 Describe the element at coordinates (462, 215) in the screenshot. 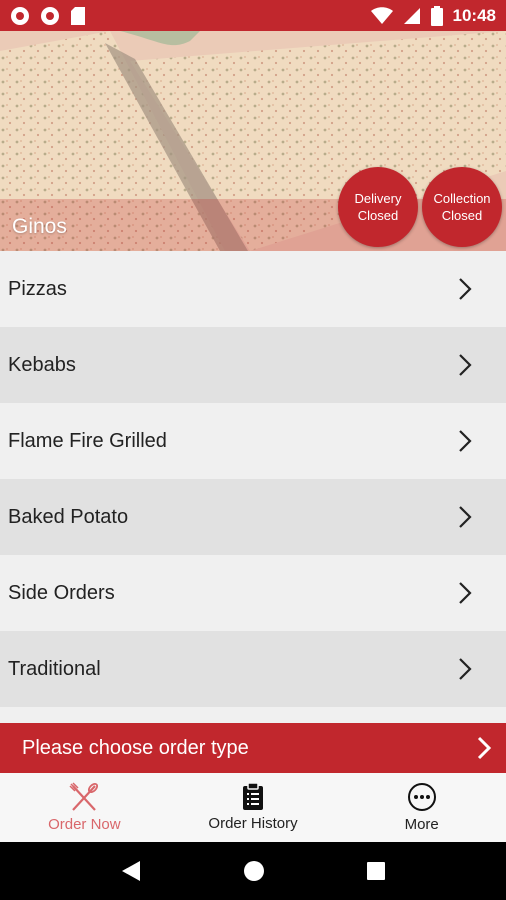

I see `collection-badge-status: Closed` at that location.